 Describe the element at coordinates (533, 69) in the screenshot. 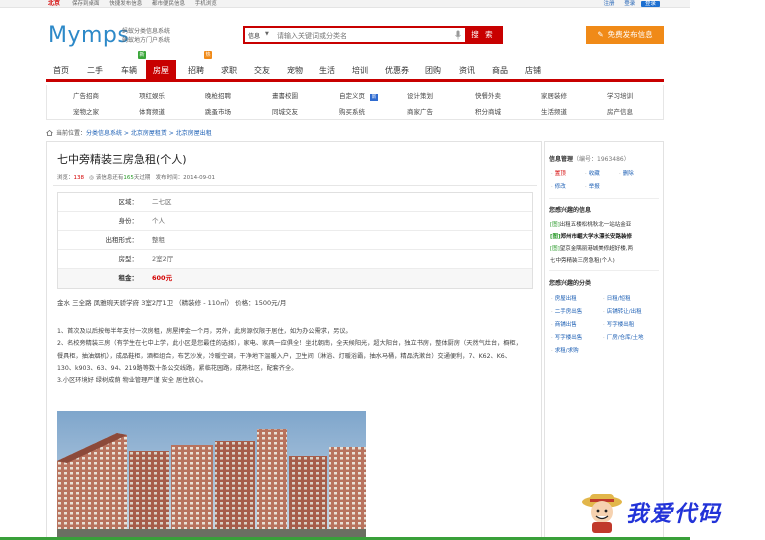

I see `nav-item-shops: 店铺` at that location.